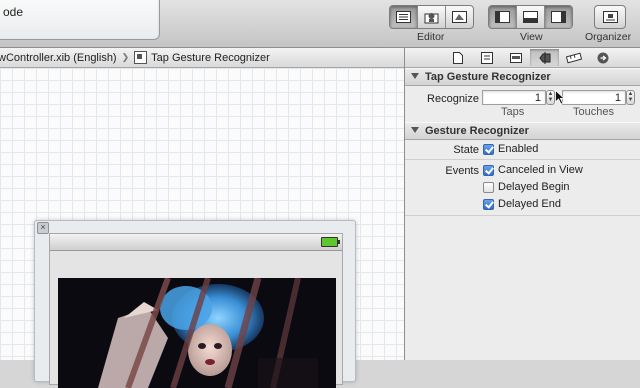  I want to click on tab-attributes-inspector, so click(544, 57).